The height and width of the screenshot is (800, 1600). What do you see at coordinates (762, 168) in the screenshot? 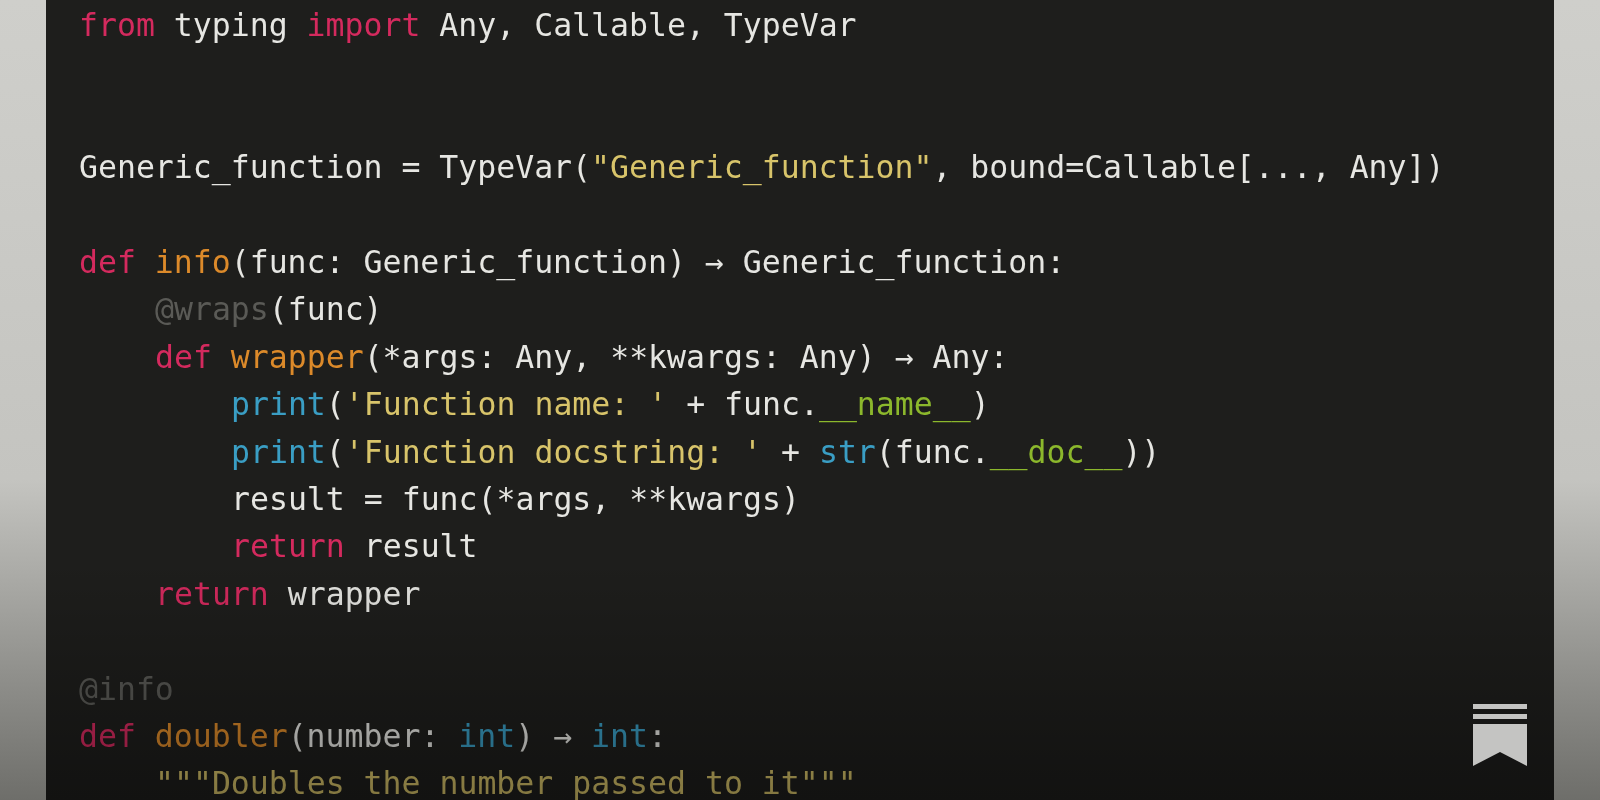
I see `code-line: Generic_function = TypeVar("Generic_function", bound=Callable[..., Any])` at bounding box center [762, 168].